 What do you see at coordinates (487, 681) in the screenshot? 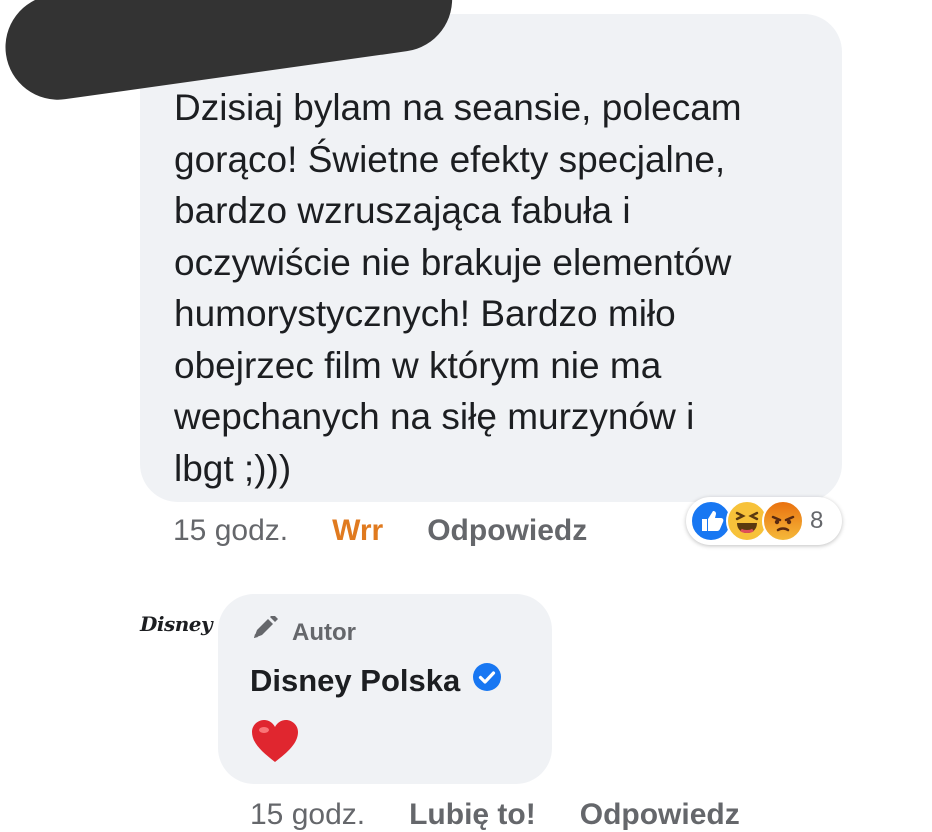
I see `verified-badge-icon` at bounding box center [487, 681].